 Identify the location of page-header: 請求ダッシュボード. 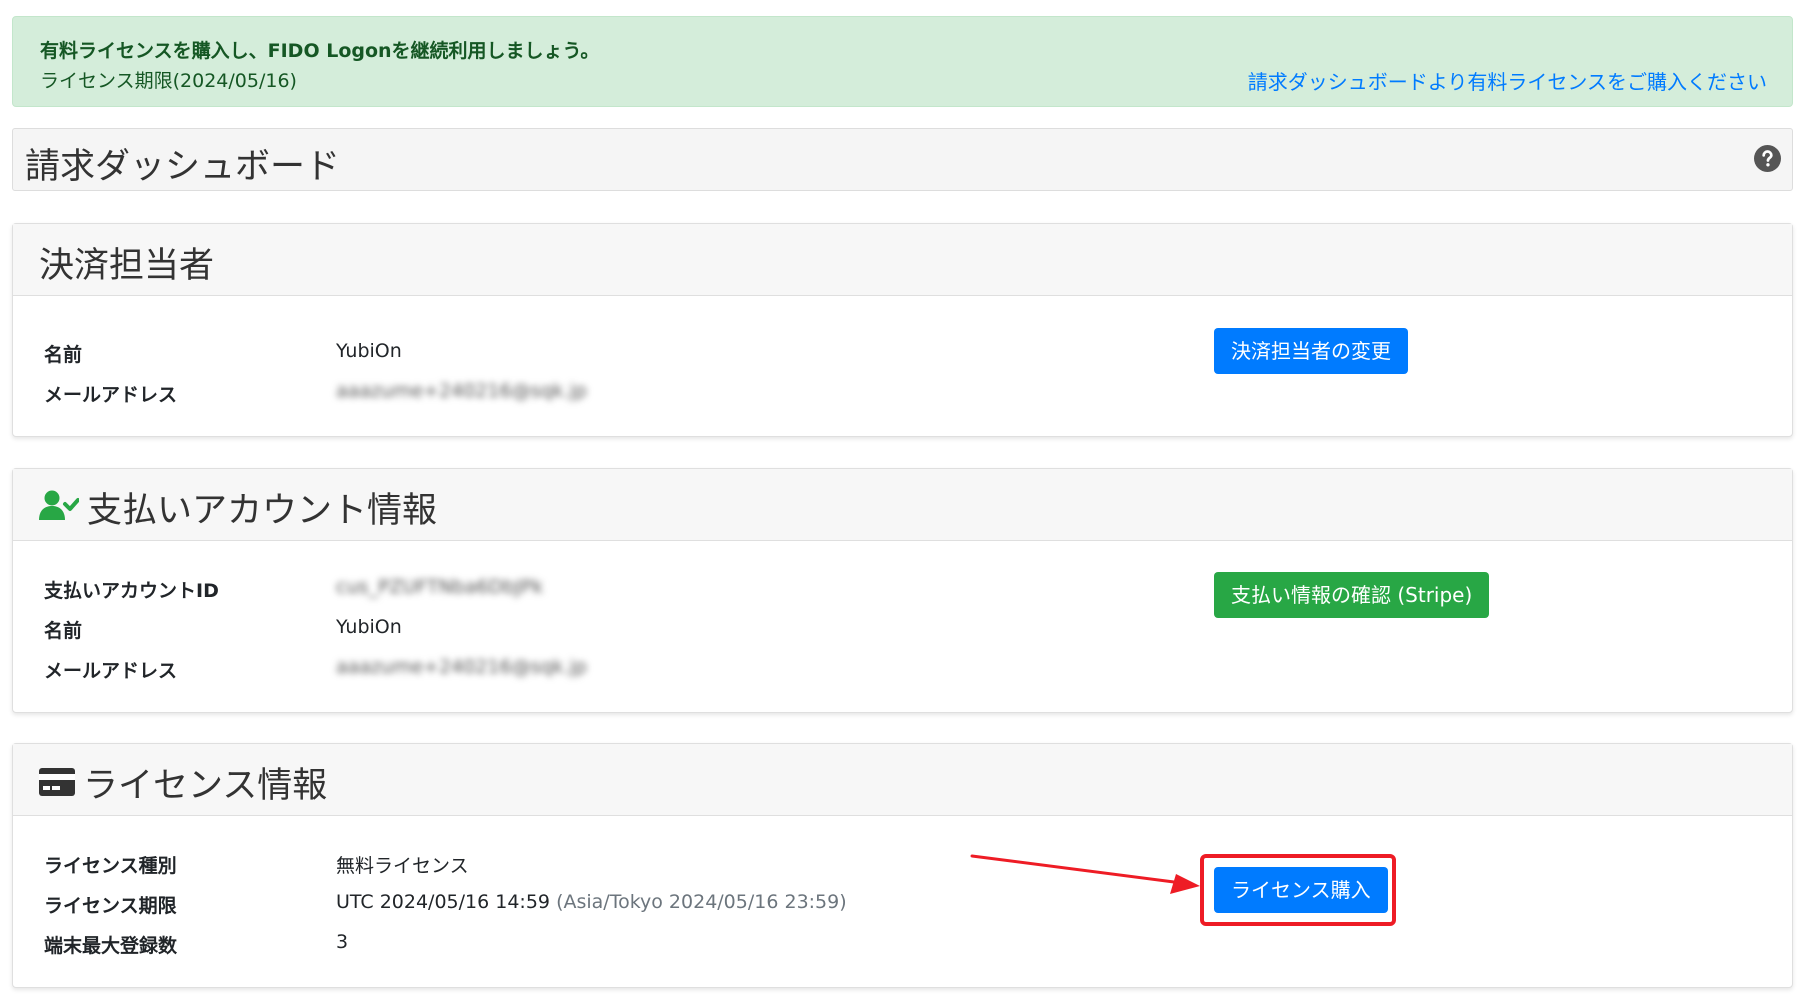
(902, 159).